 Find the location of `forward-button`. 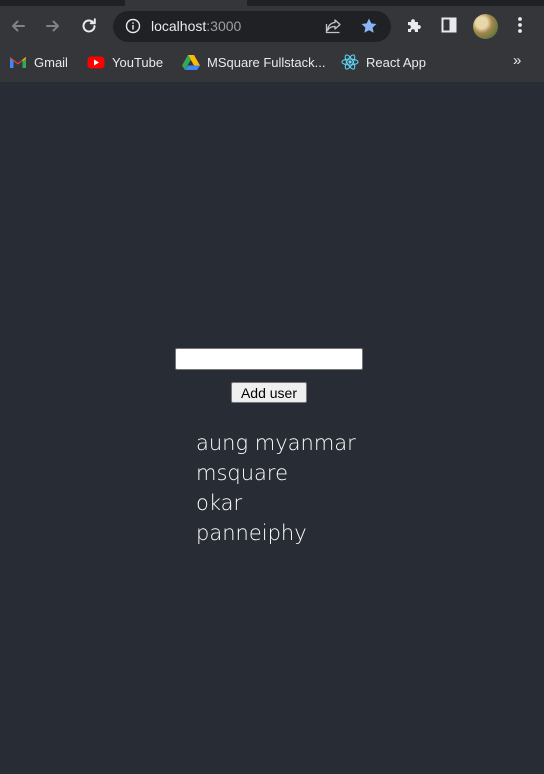

forward-button is located at coordinates (53, 26).